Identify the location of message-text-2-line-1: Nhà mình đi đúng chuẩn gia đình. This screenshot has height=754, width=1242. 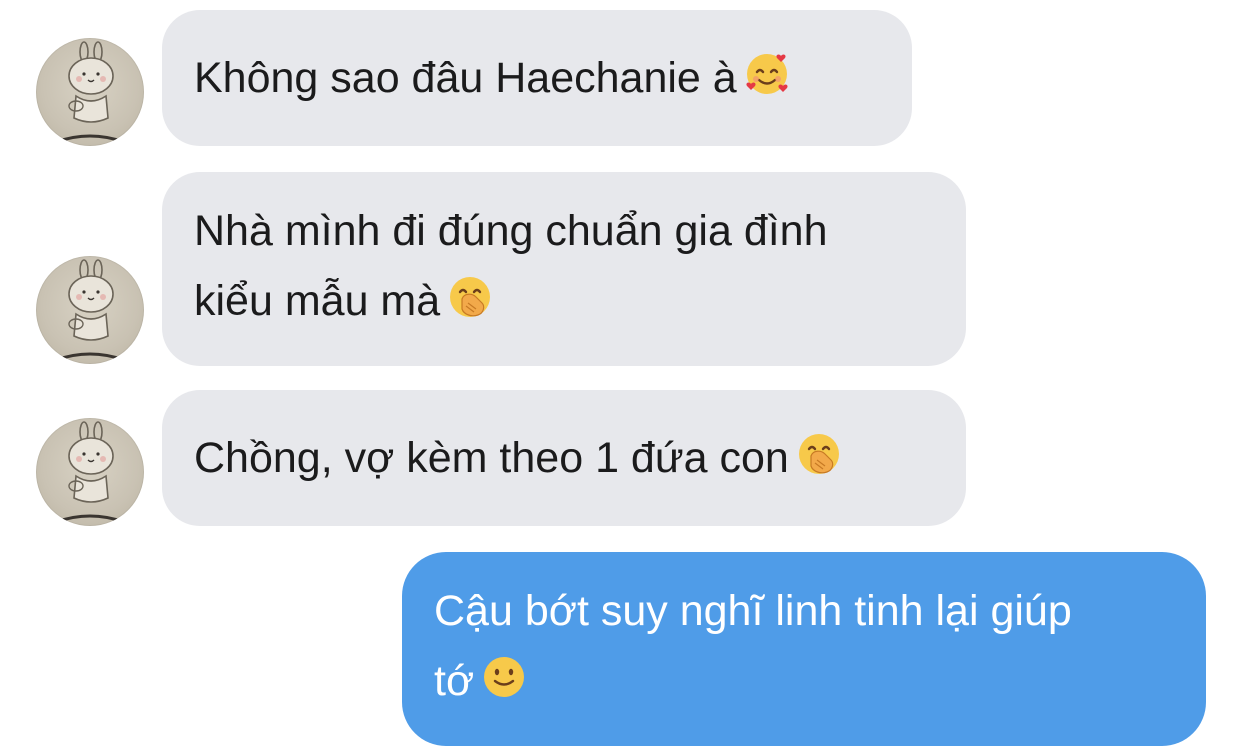
(511, 231).